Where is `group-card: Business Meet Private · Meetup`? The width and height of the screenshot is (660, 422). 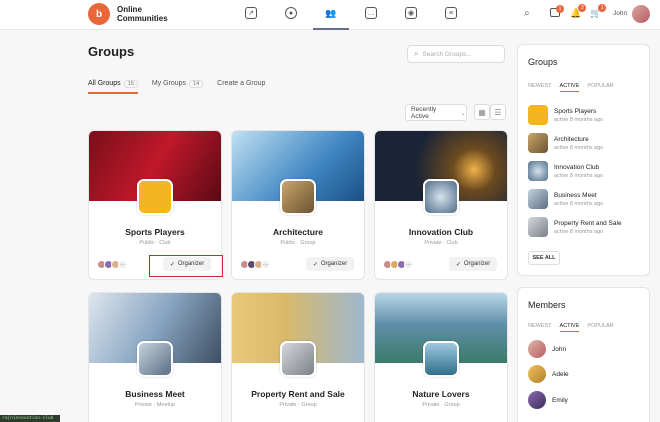
group-card: Business Meet Private · Meetup is located at coordinates (155, 357).